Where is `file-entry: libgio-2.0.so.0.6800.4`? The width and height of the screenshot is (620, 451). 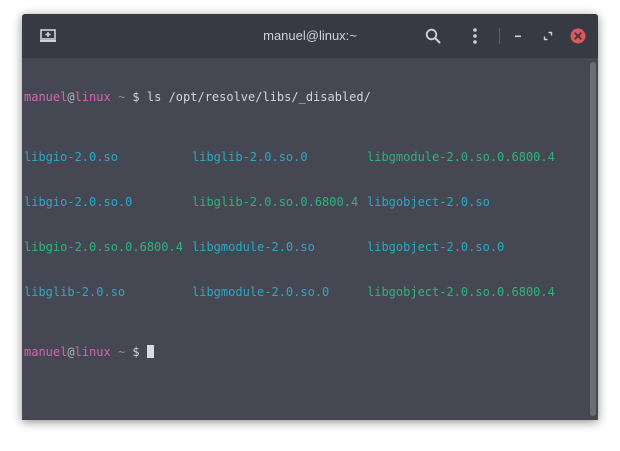
file-entry: libgio-2.0.so.0.6800.4 is located at coordinates (103, 247).